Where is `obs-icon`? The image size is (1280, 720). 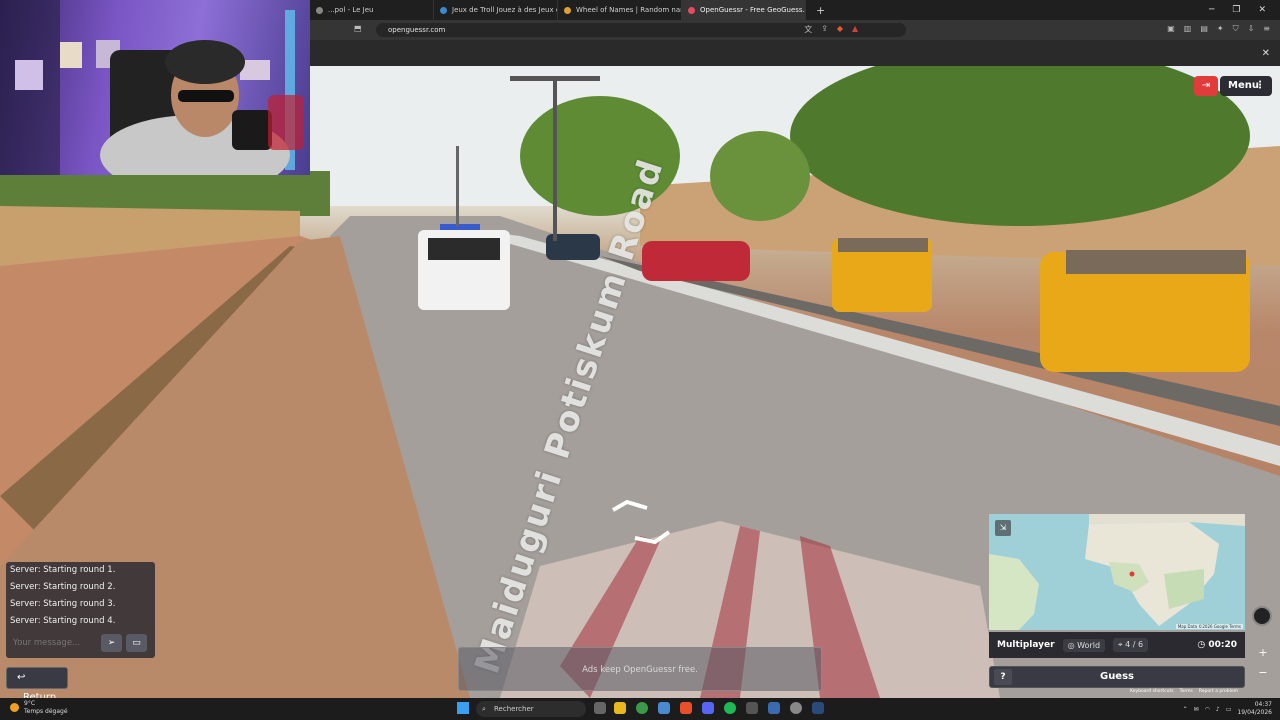 obs-icon is located at coordinates (796, 708).